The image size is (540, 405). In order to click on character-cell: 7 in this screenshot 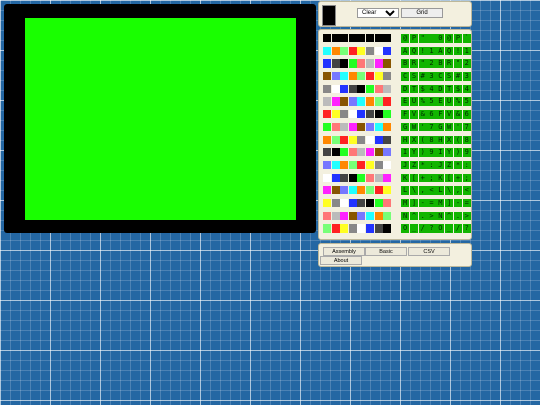, I will do `click(466, 127)`.